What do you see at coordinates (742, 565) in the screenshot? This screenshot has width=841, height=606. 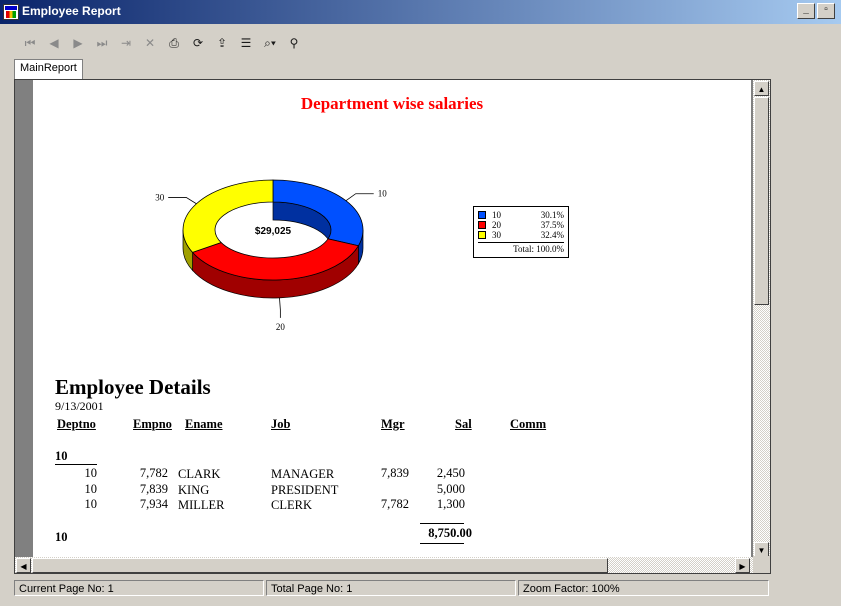 I see `scroll-right-button: ▶` at bounding box center [742, 565].